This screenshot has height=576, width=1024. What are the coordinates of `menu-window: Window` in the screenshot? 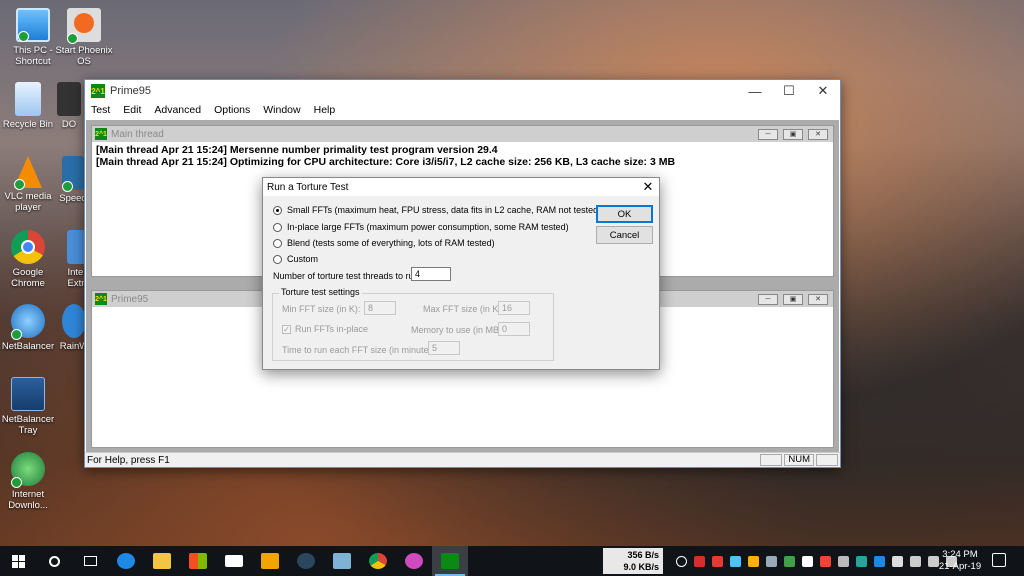 It's located at (281, 110).